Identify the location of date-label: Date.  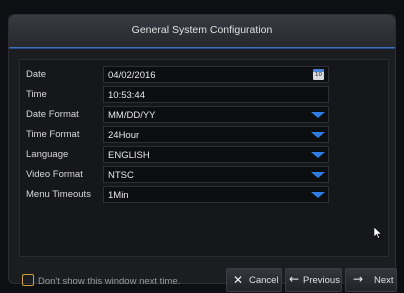
(36, 74).